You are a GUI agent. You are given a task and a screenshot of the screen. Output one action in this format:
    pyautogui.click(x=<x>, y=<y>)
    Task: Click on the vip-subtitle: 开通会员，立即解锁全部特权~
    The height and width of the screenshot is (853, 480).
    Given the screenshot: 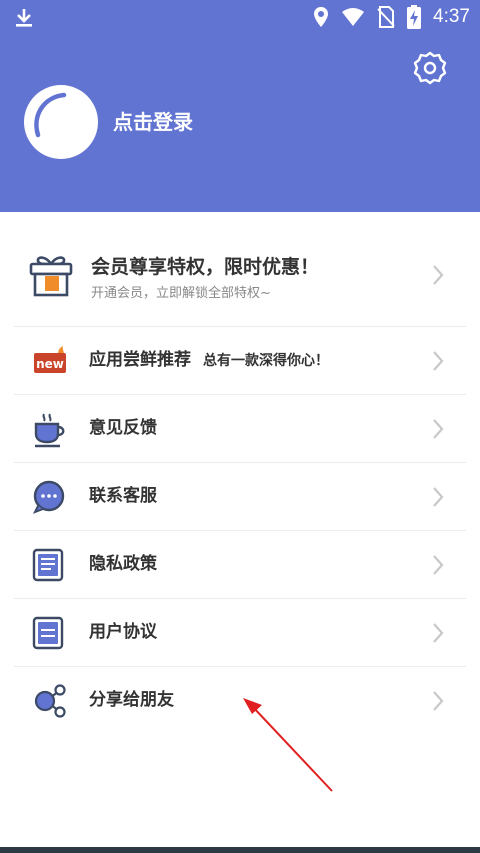 What is the action you would take?
    pyautogui.click(x=181, y=293)
    